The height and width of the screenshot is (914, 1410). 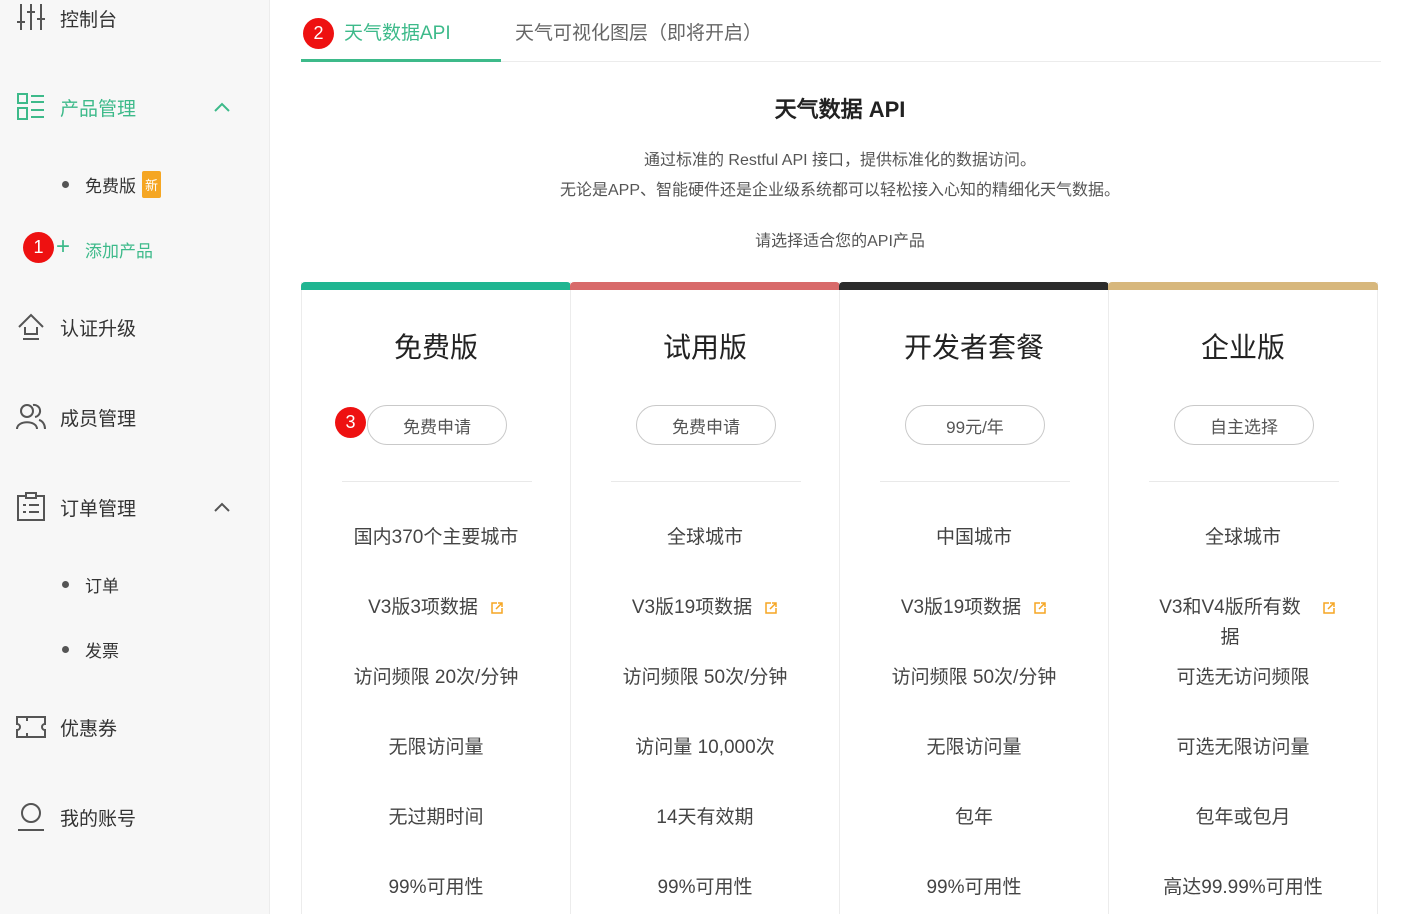 I want to click on plan-feature-link: V3版3项数据, so click(x=436, y=608).